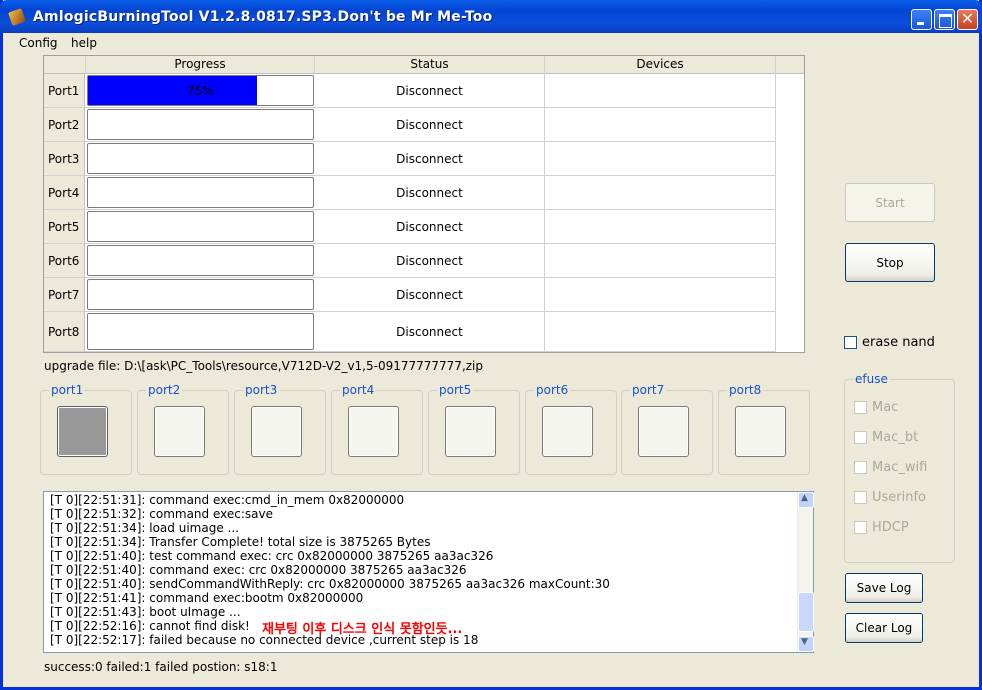 The height and width of the screenshot is (690, 982). Describe the element at coordinates (745, 390) in the screenshot. I see `port-indicator-label: port8` at that location.